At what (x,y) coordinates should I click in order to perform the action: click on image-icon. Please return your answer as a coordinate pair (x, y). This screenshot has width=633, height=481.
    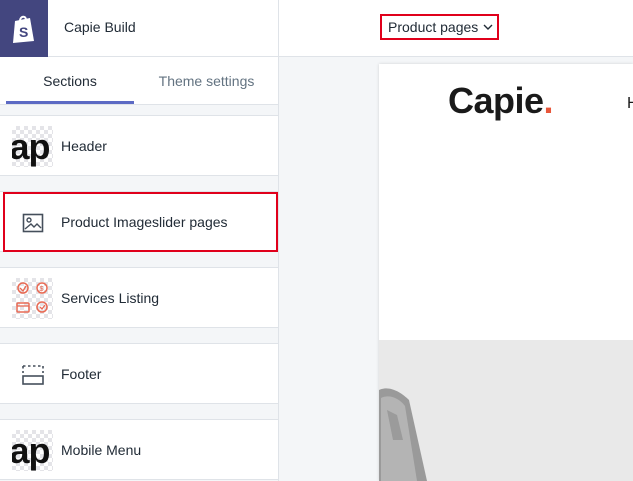
    Looking at the image, I should click on (32, 222).